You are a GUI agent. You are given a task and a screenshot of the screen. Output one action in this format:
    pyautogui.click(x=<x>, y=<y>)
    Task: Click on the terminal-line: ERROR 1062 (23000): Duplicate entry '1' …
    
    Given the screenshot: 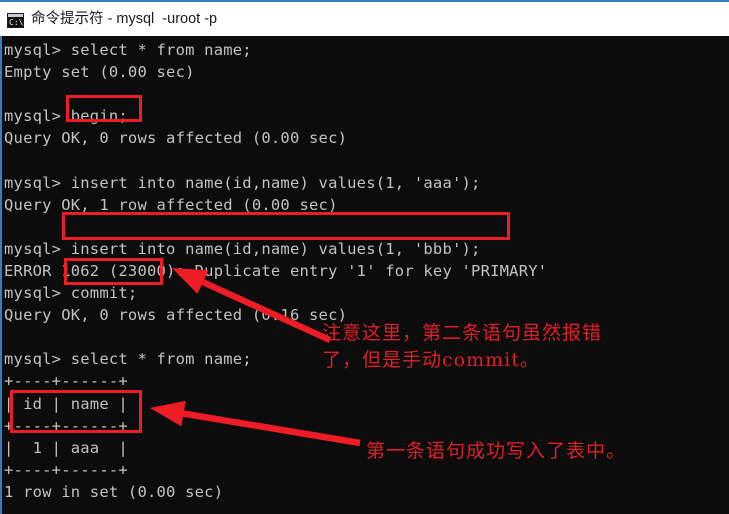 What is the action you would take?
    pyautogui.click(x=276, y=270)
    